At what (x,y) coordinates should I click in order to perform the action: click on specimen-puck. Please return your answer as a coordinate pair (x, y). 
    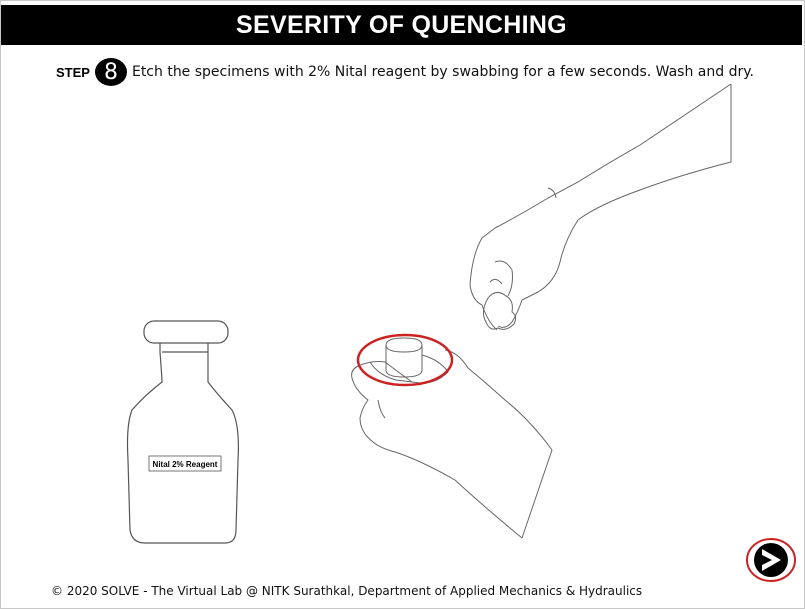
    Looking at the image, I should click on (404, 357).